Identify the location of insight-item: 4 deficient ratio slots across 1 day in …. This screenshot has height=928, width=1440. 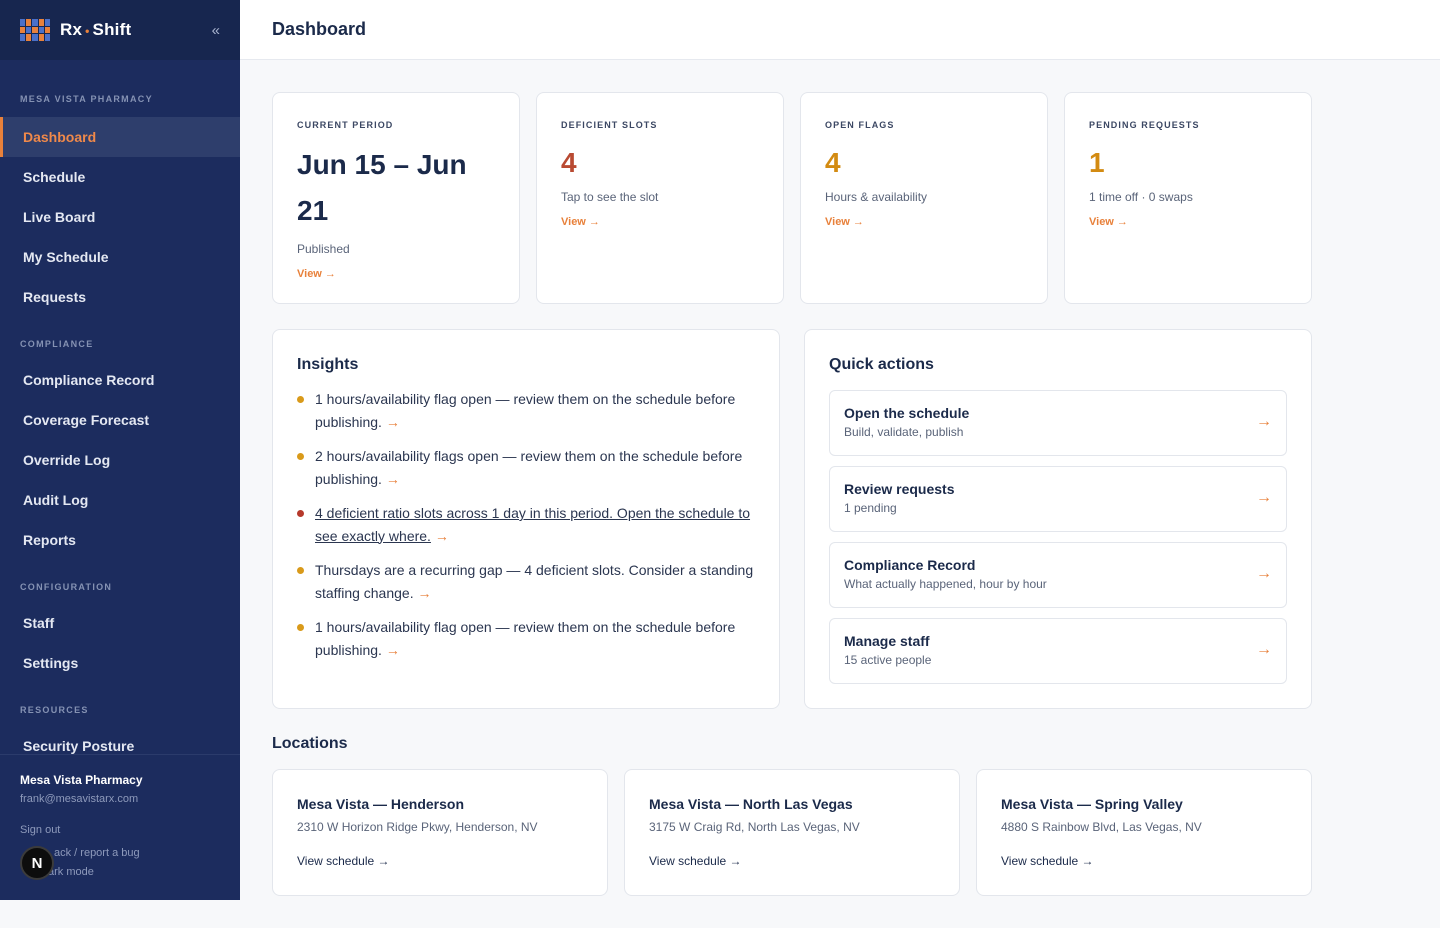
(526, 524).